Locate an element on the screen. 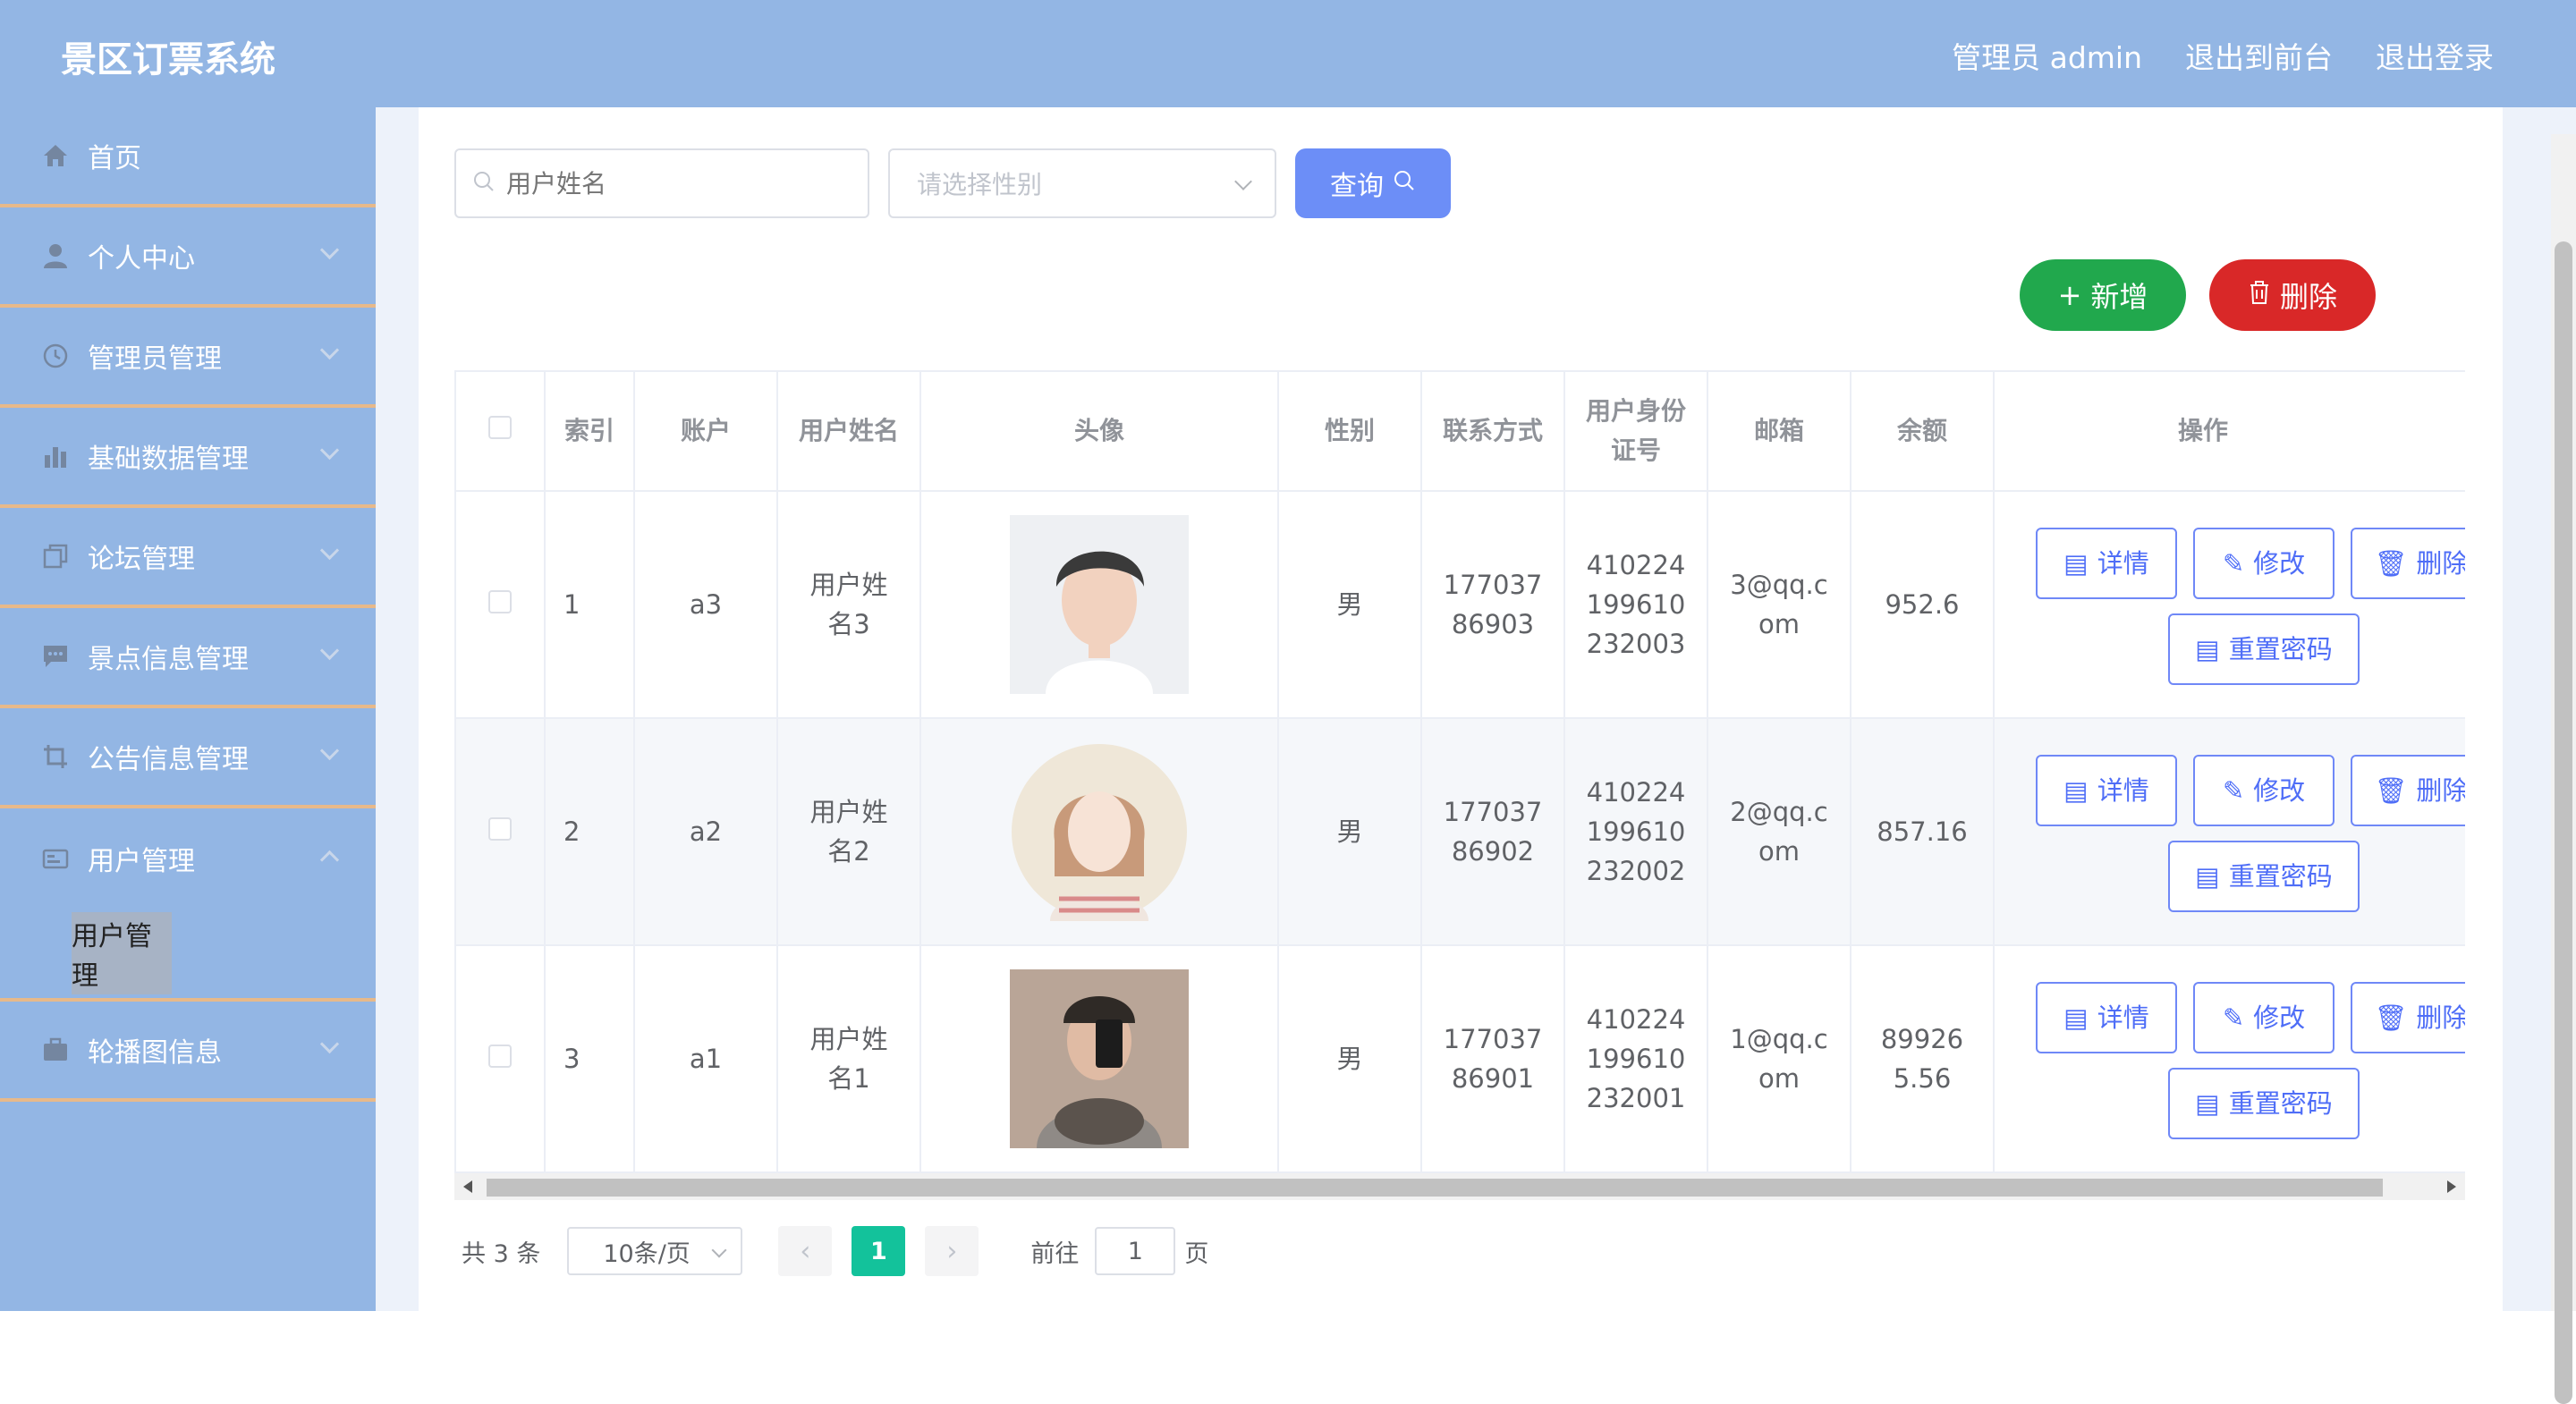 The width and height of the screenshot is (2576, 1404). table-header-row: 索引 账户 用户姓名 头像 性别 联系方式 用户身份证号 邮箱 余额 操作 is located at coordinates (1459, 431).